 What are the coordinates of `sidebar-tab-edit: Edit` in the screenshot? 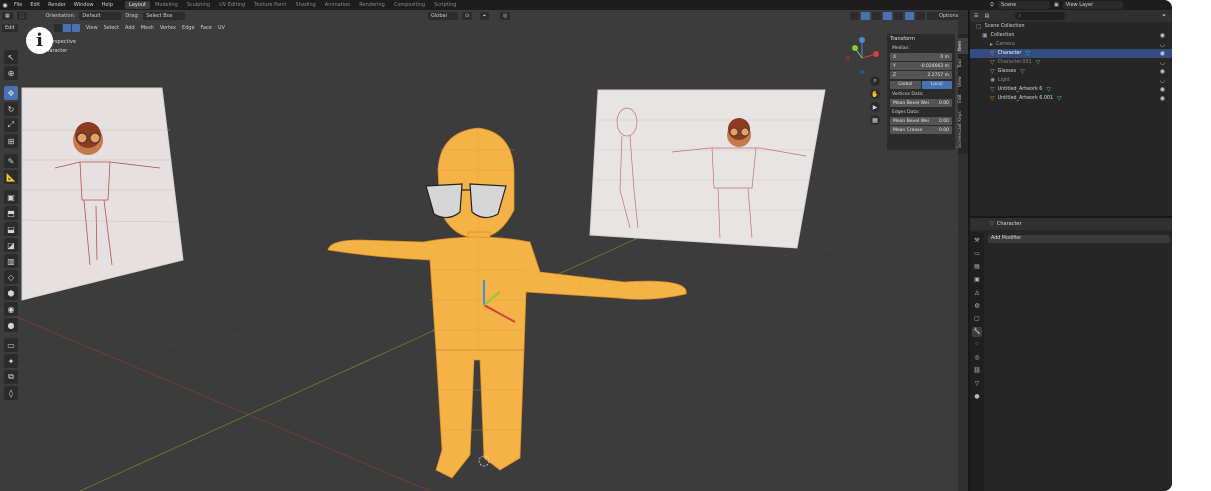 It's located at (963, 99).